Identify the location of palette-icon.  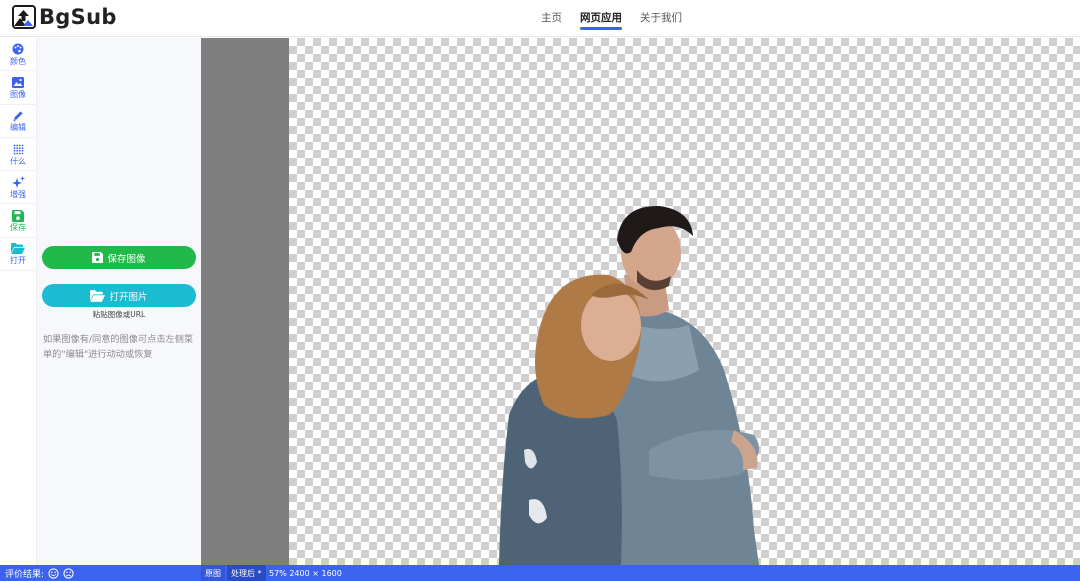
(18, 49).